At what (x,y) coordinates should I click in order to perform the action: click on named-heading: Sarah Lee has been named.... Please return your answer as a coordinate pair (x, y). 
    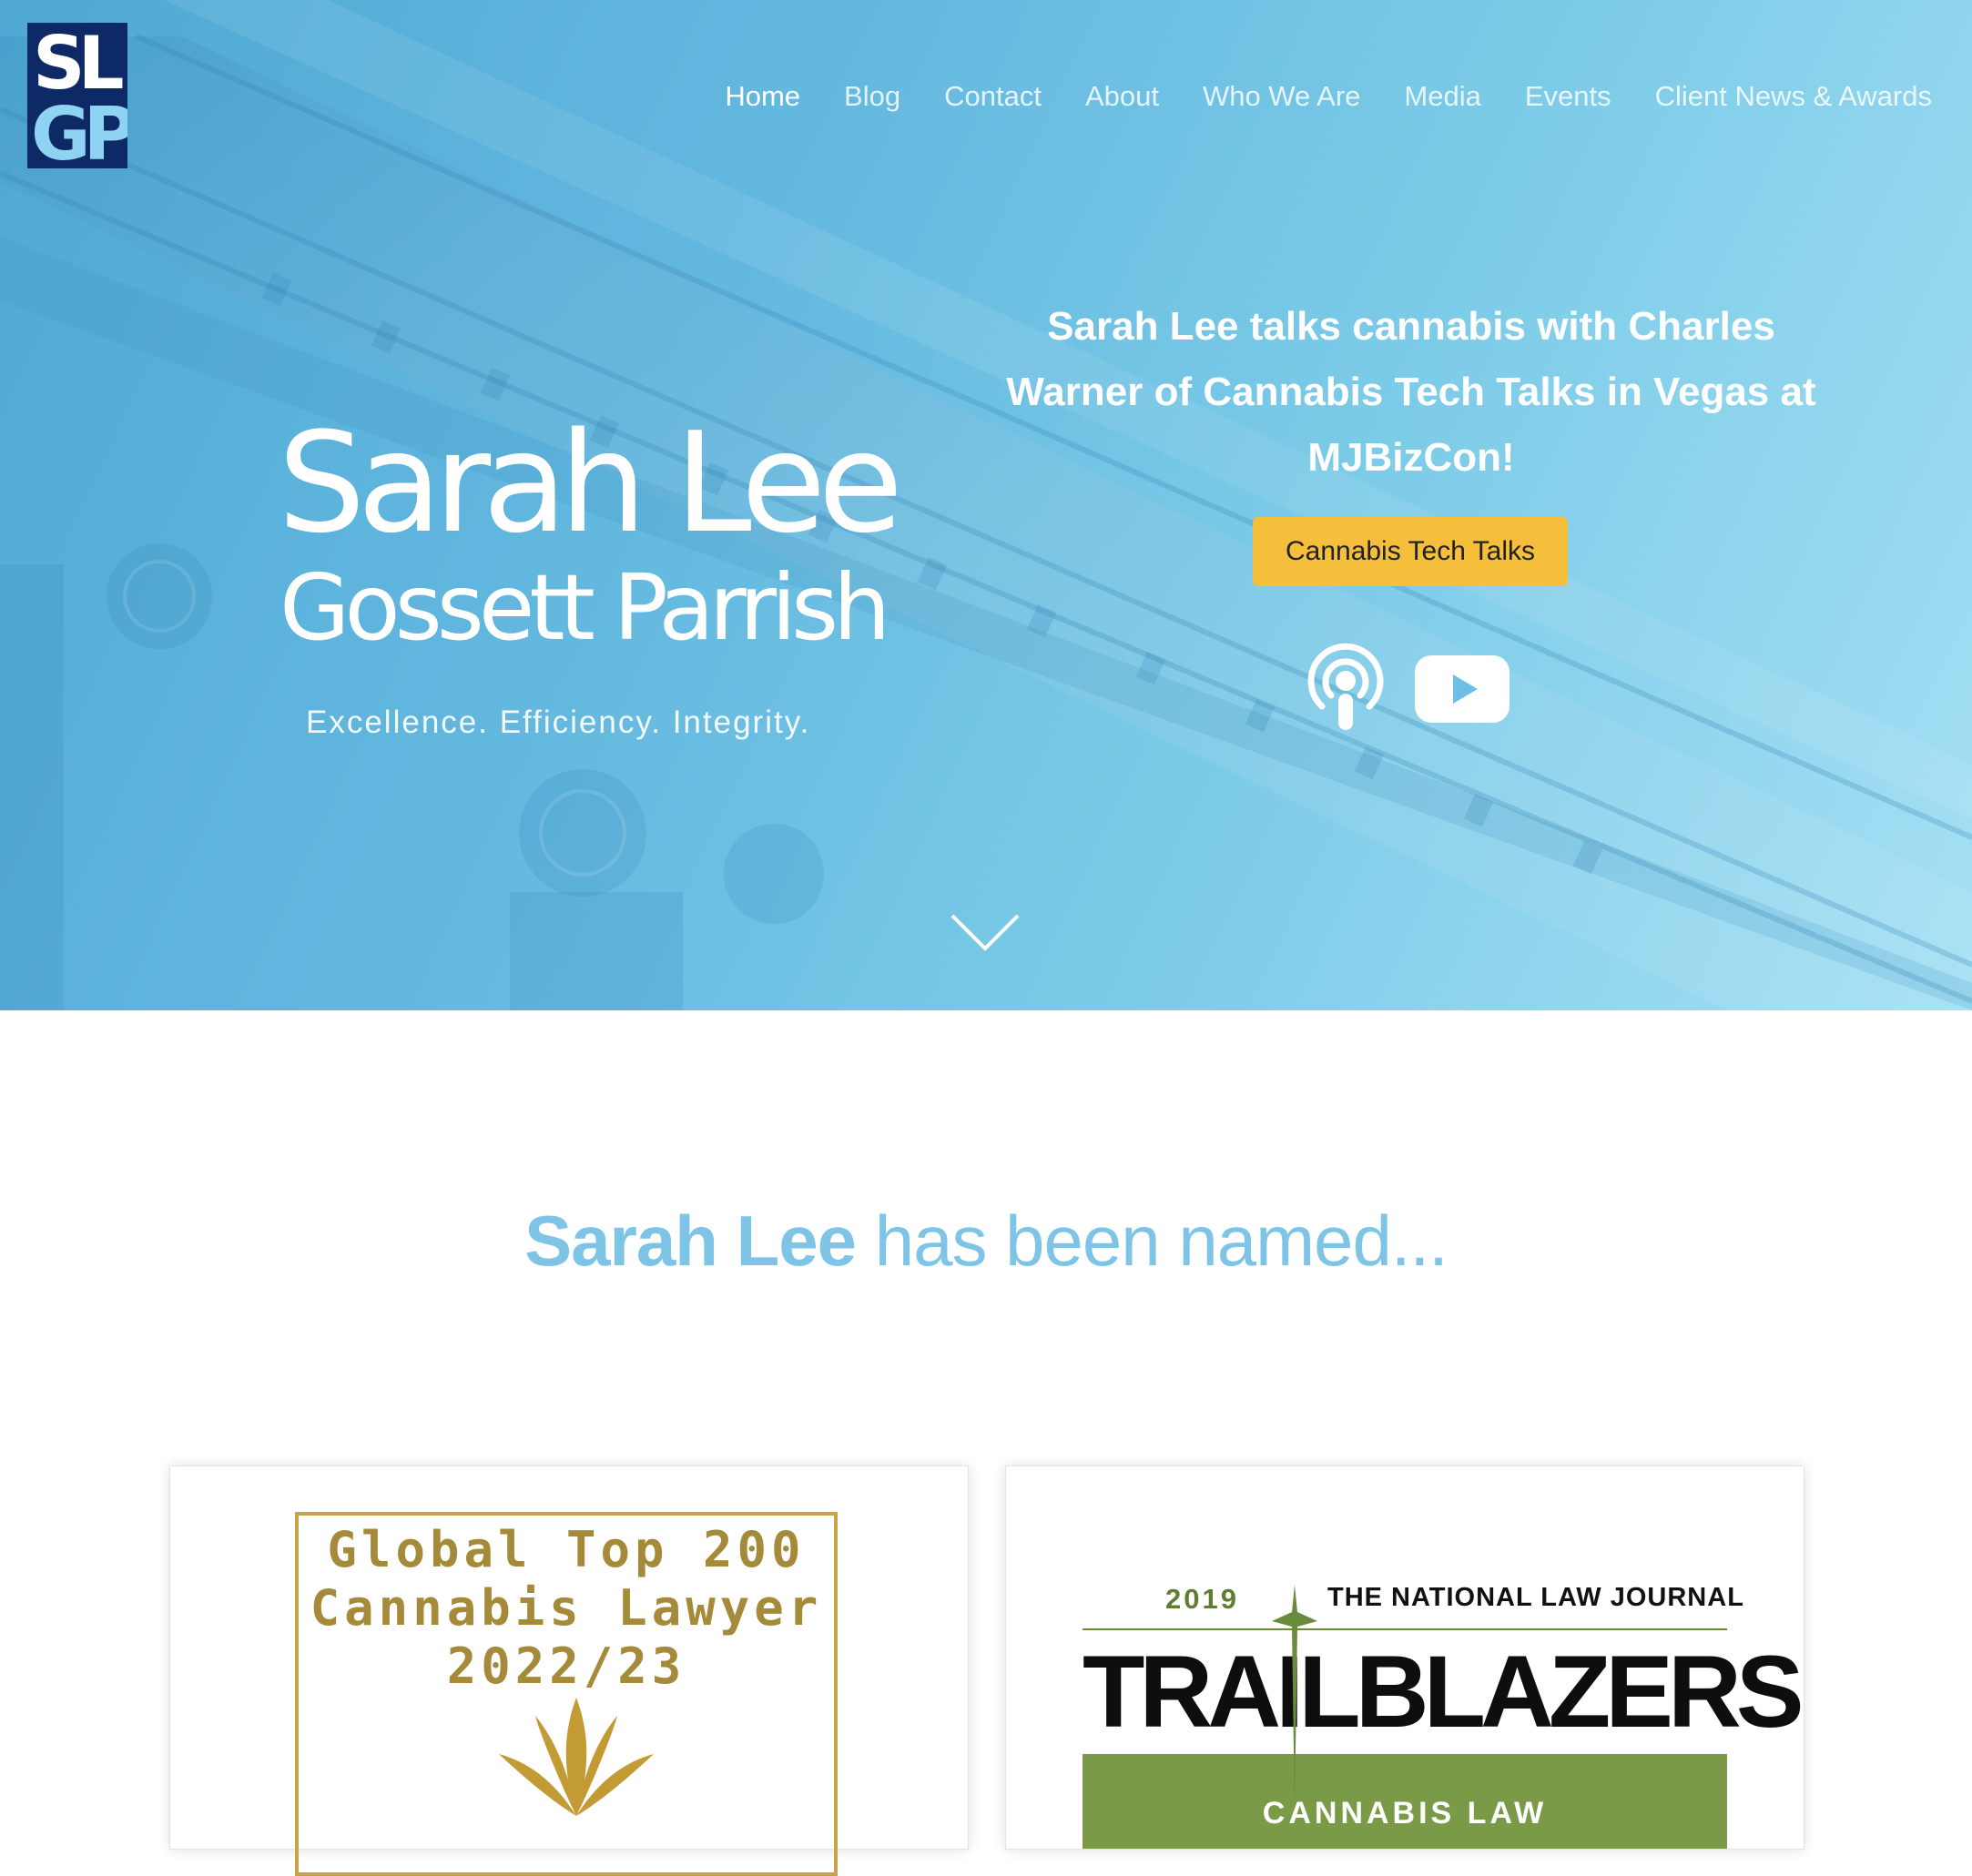
    Looking at the image, I should click on (986, 1241).